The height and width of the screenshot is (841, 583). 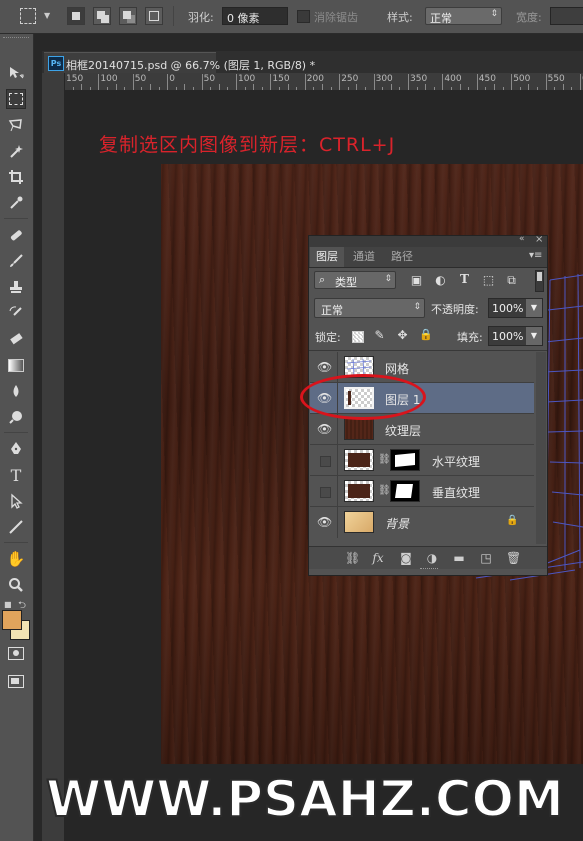 What do you see at coordinates (511, 280) in the screenshot?
I see `smart-object-filter-icon: ⧉` at bounding box center [511, 280].